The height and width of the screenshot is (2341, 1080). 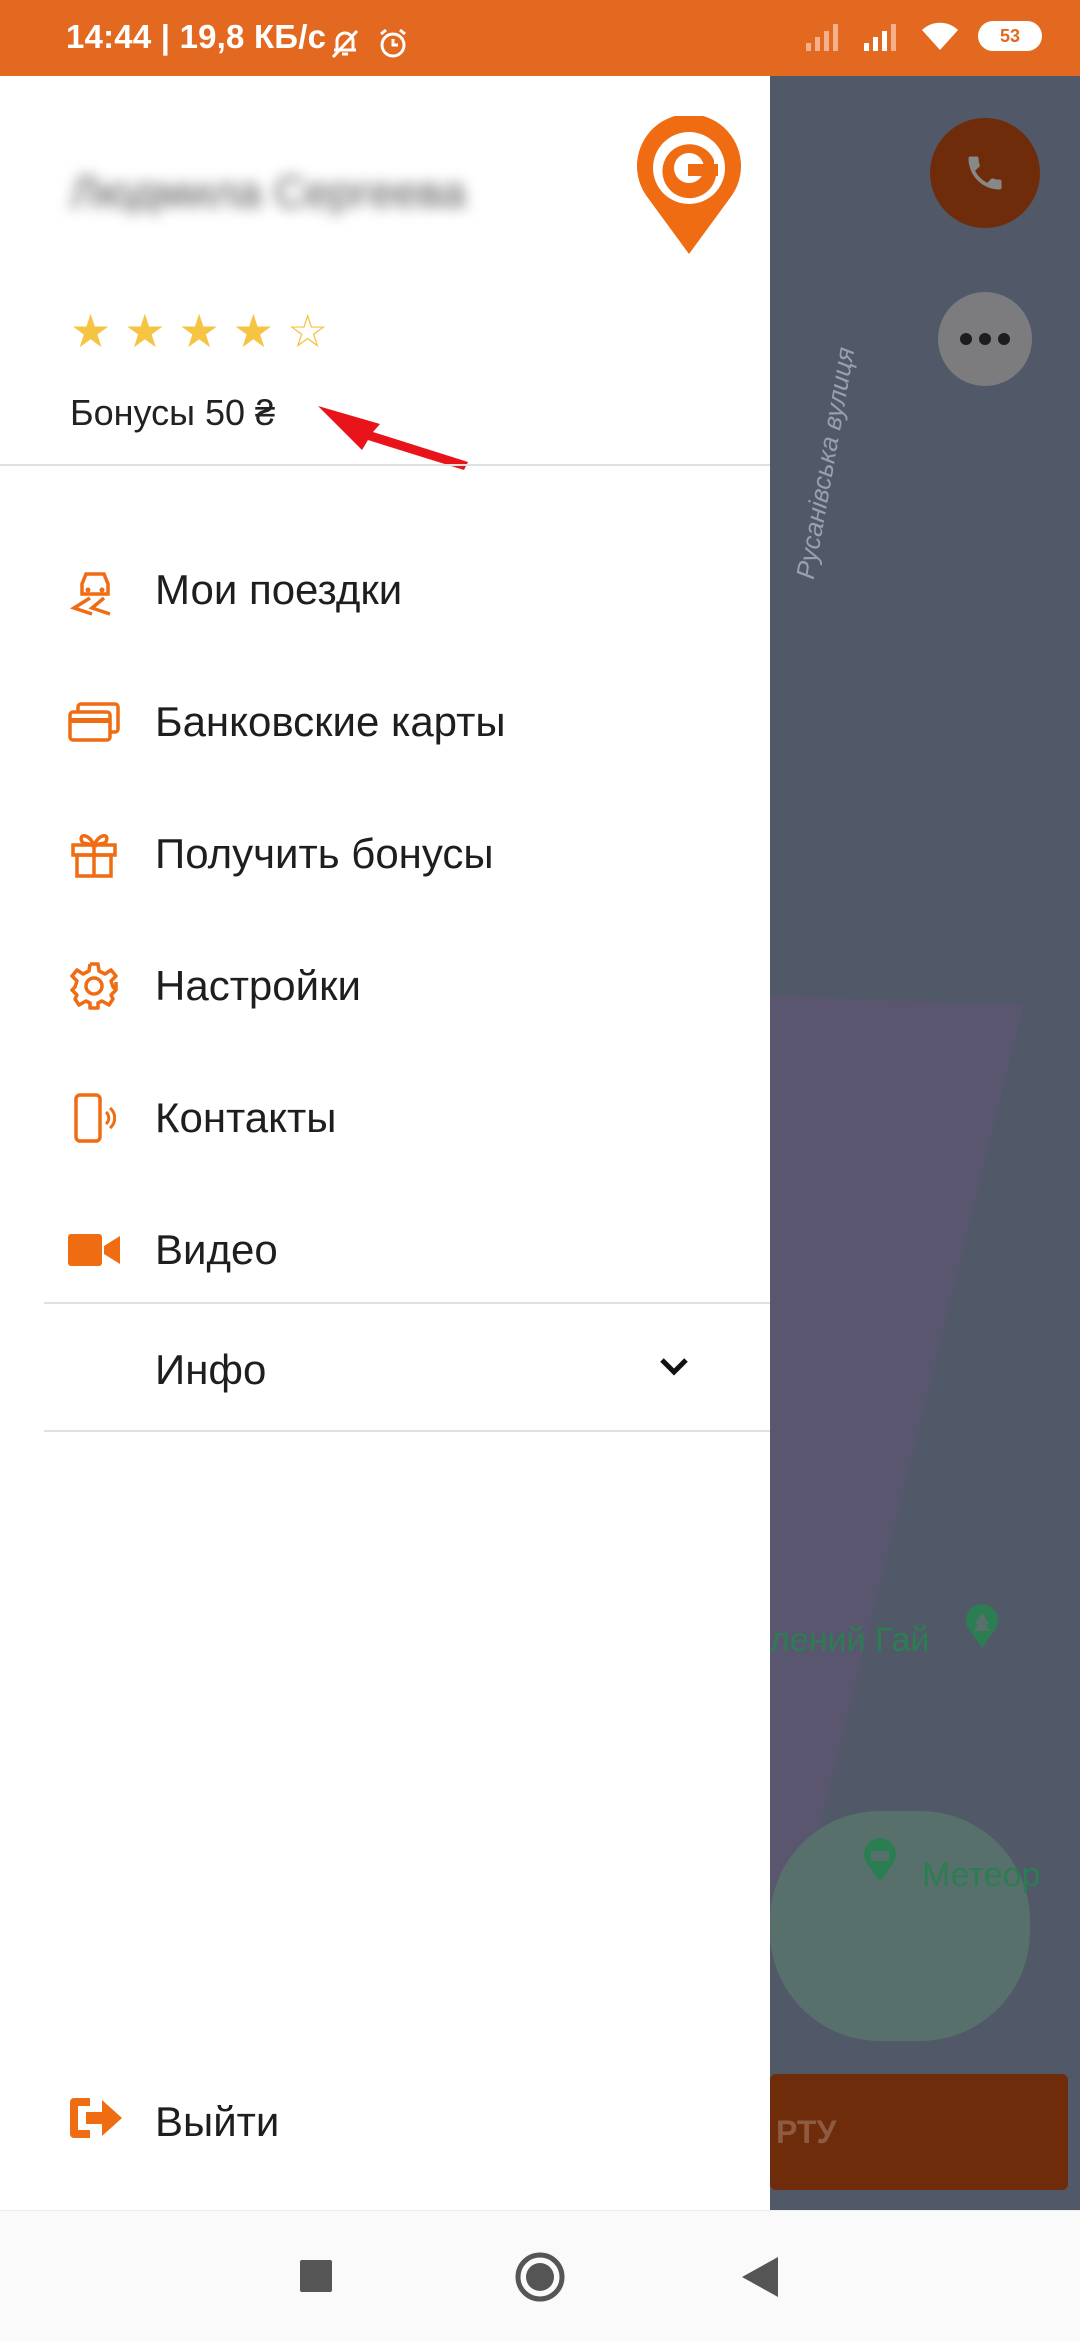 What do you see at coordinates (540, 38) in the screenshot?
I see `status-bar: 14:44 | 19,8 КБ/с 53` at bounding box center [540, 38].